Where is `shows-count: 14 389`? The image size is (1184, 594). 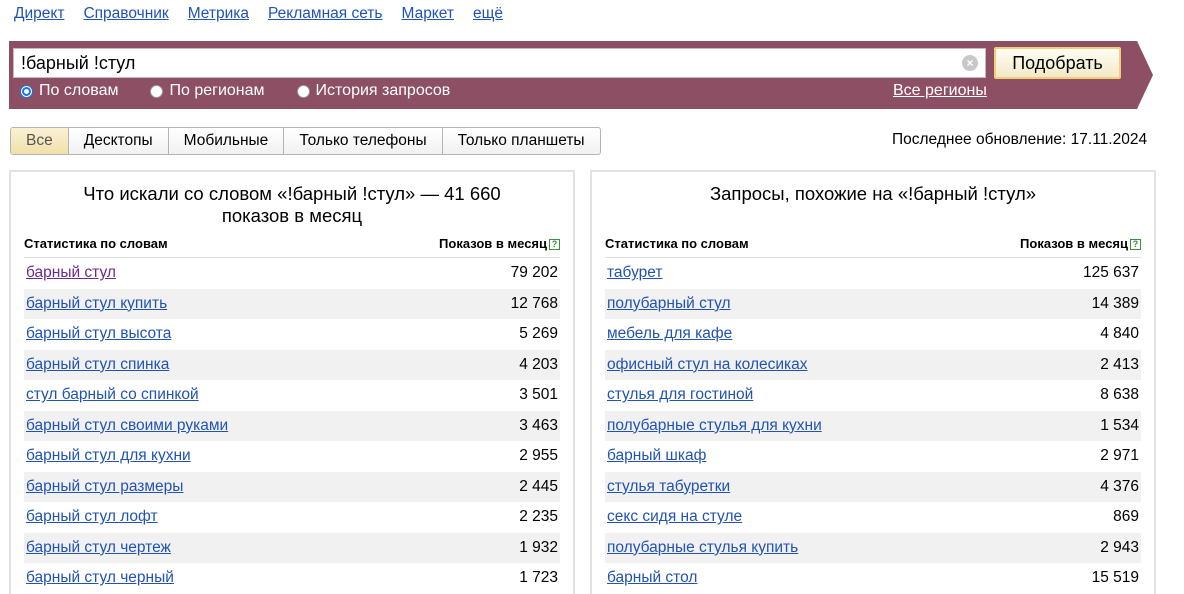 shows-count: 14 389 is located at coordinates (1115, 303).